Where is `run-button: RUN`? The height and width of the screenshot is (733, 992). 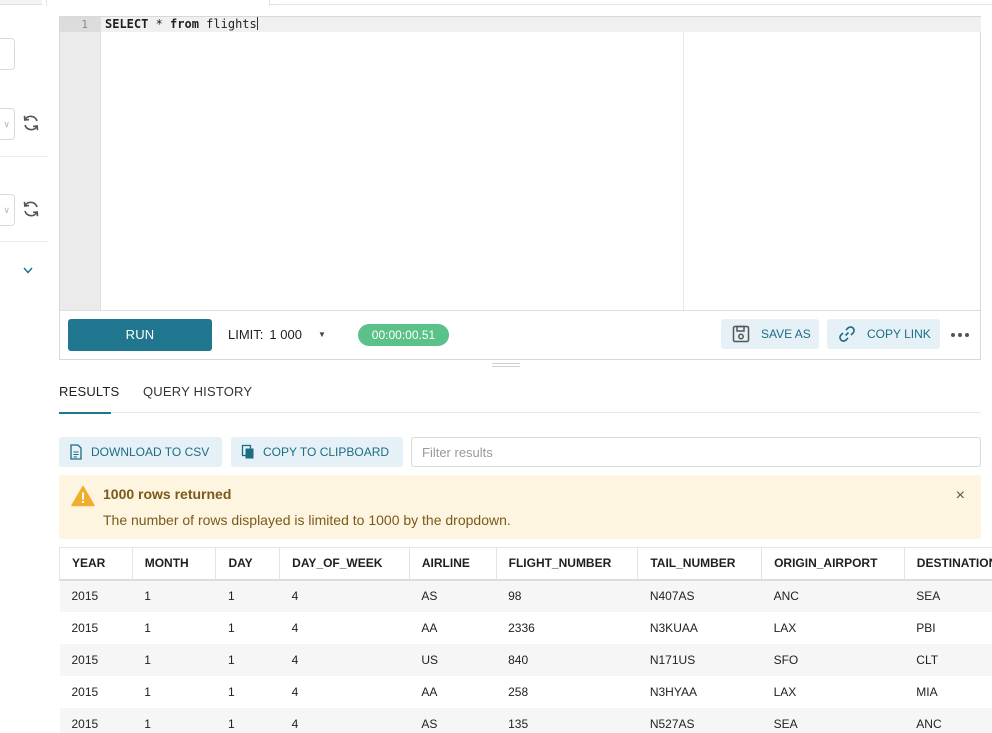 run-button: RUN is located at coordinates (140, 335).